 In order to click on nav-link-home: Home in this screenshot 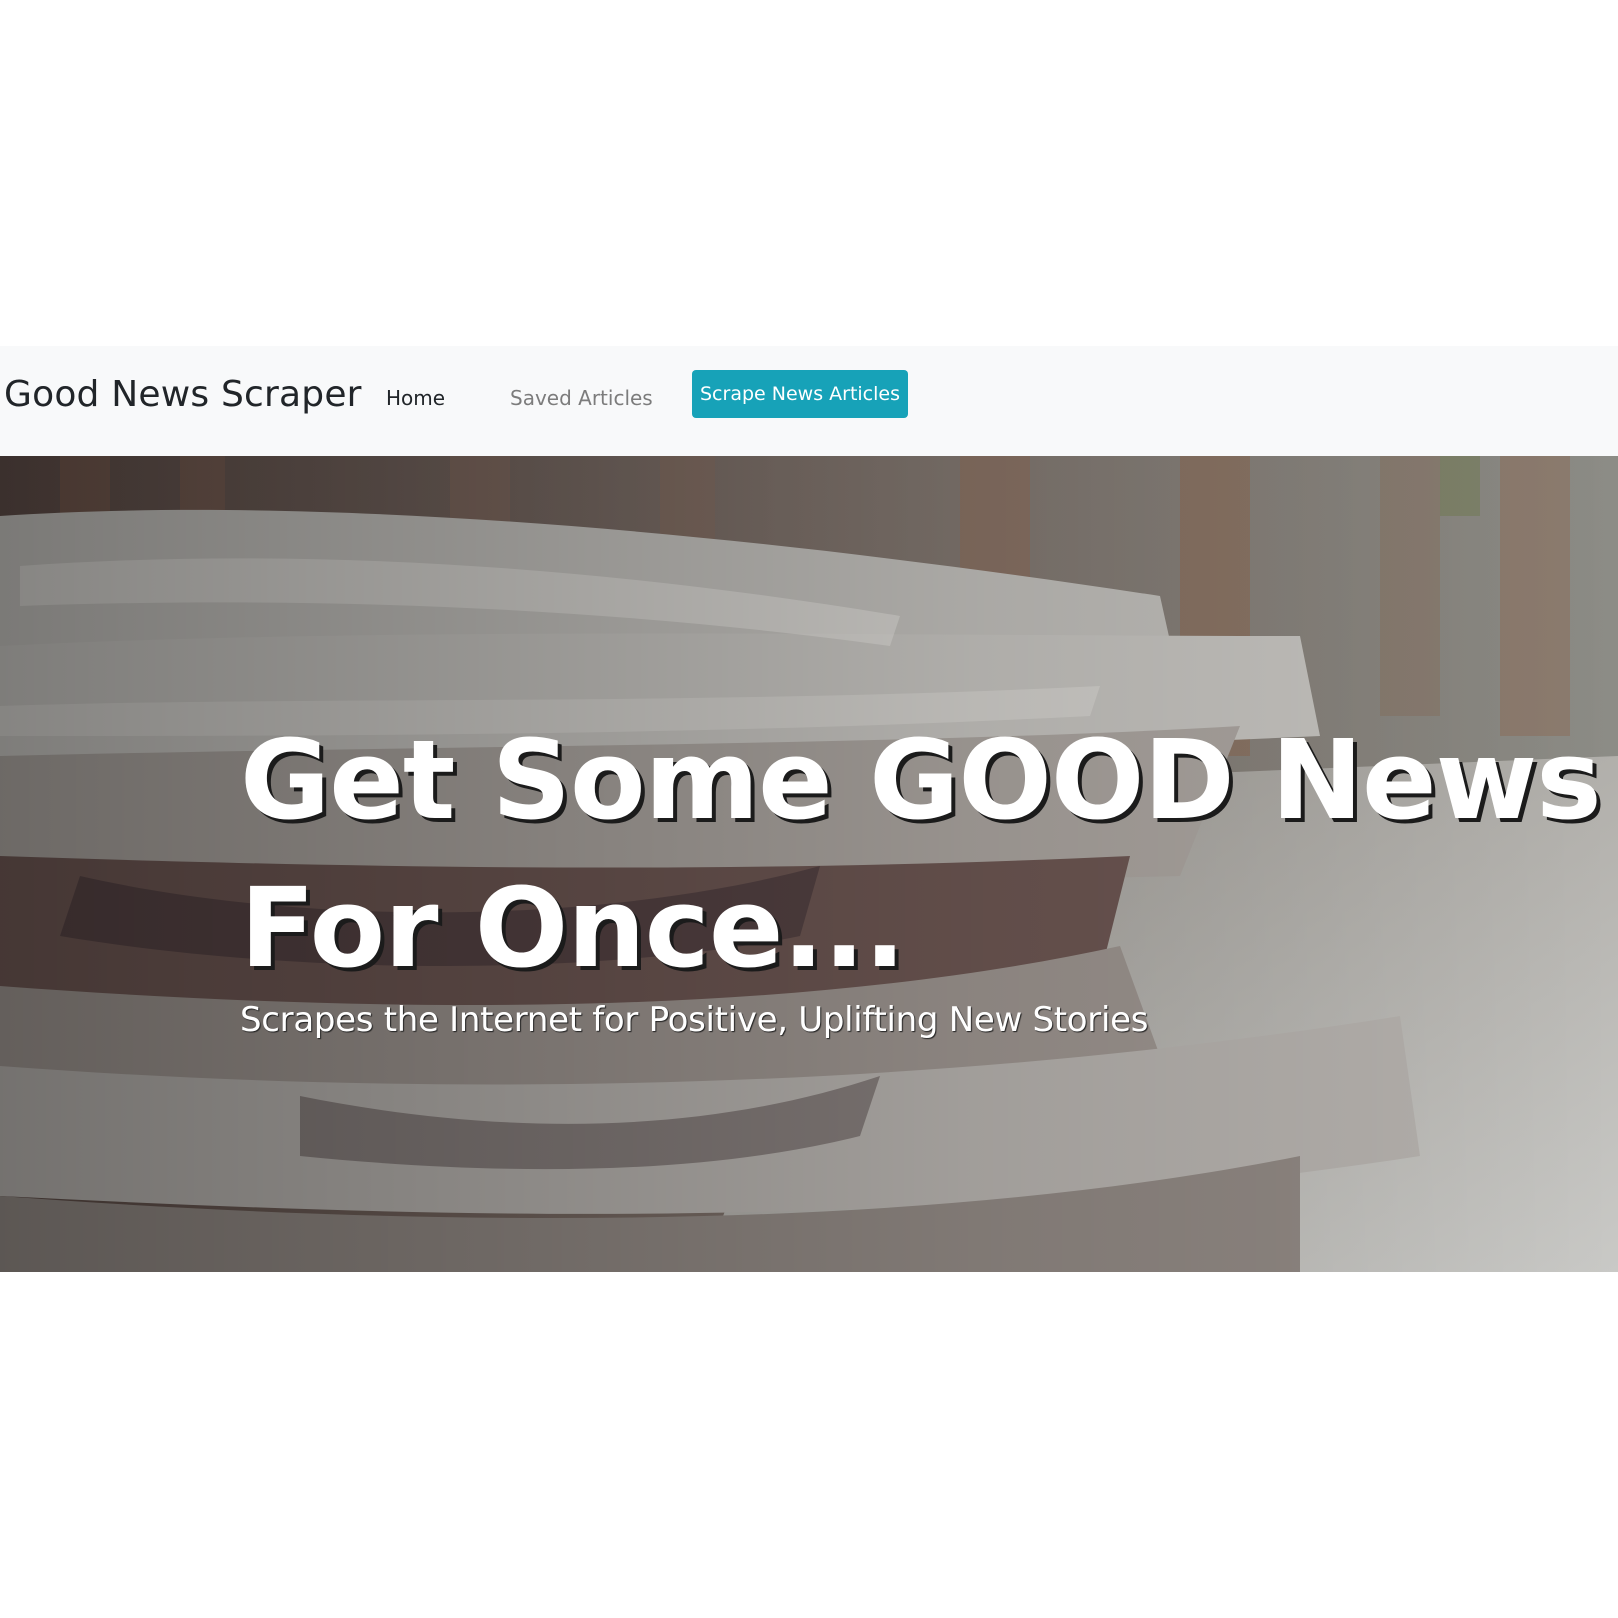, I will do `click(415, 398)`.